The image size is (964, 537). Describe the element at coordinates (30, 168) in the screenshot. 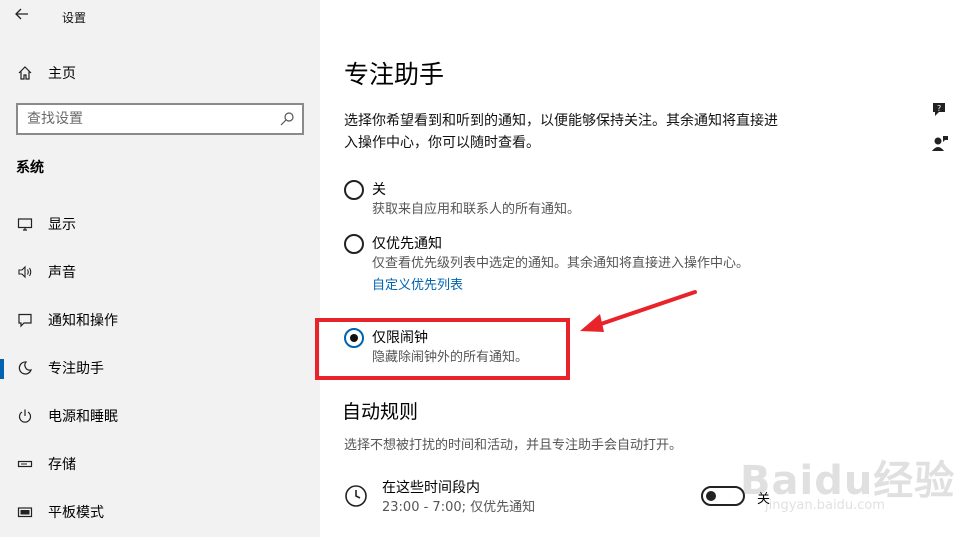

I see `section-label: 系统` at that location.